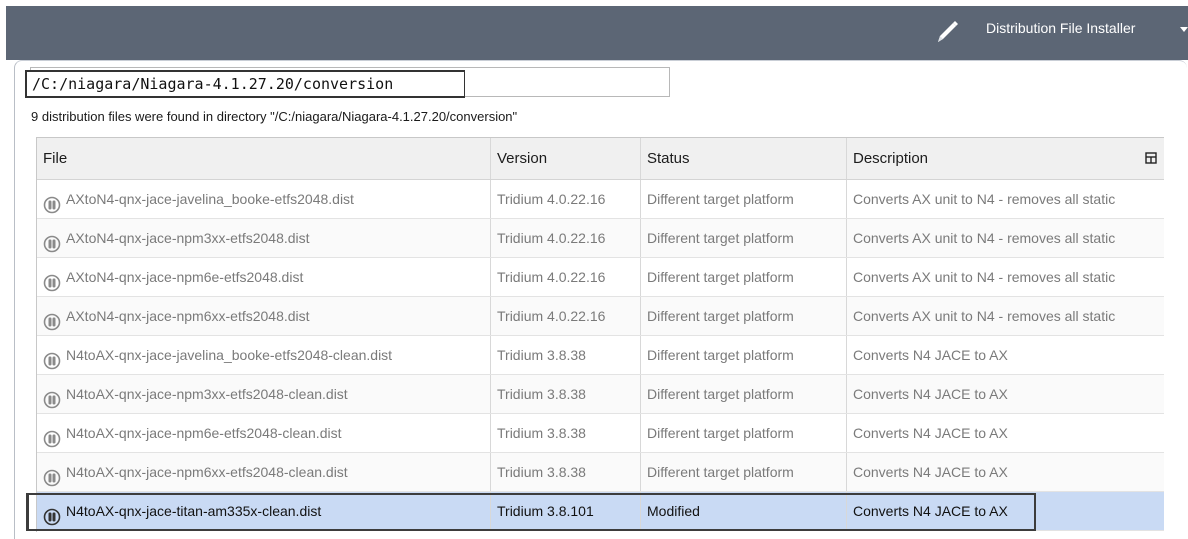  Describe the element at coordinates (185, 277) in the screenshot. I see `file-name: AXtoN4-qnx-jace-npm6e-etfs2048.dist` at that location.